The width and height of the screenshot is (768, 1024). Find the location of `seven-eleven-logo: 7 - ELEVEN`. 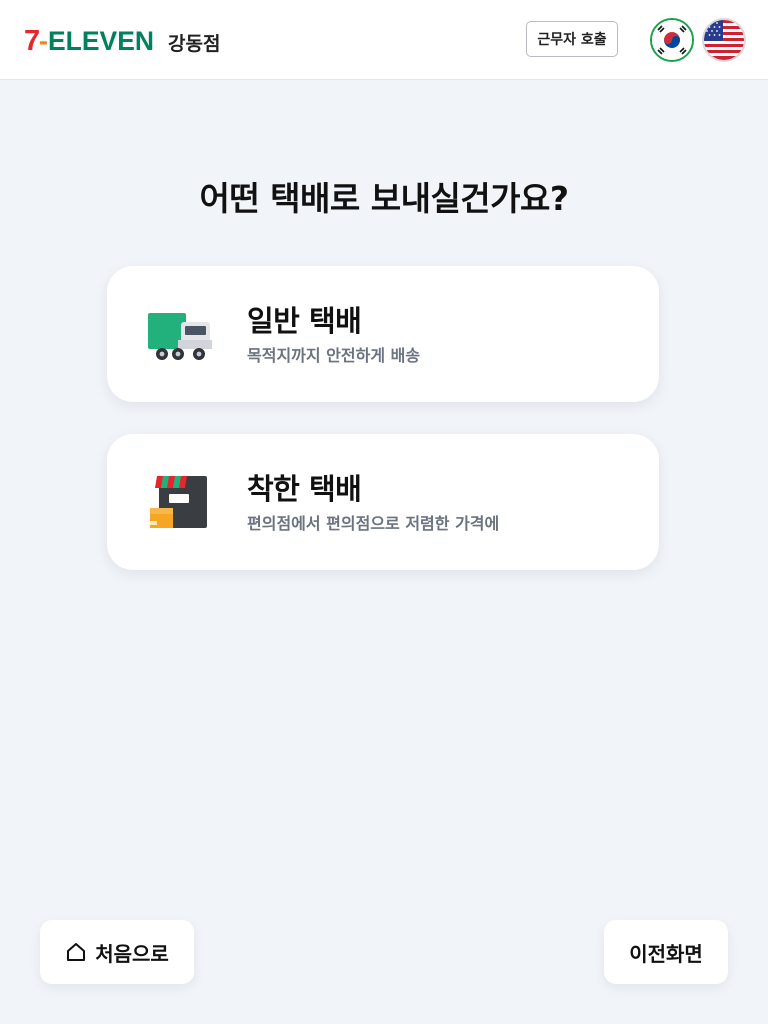

seven-eleven-logo: 7 - ELEVEN is located at coordinates (89, 40).